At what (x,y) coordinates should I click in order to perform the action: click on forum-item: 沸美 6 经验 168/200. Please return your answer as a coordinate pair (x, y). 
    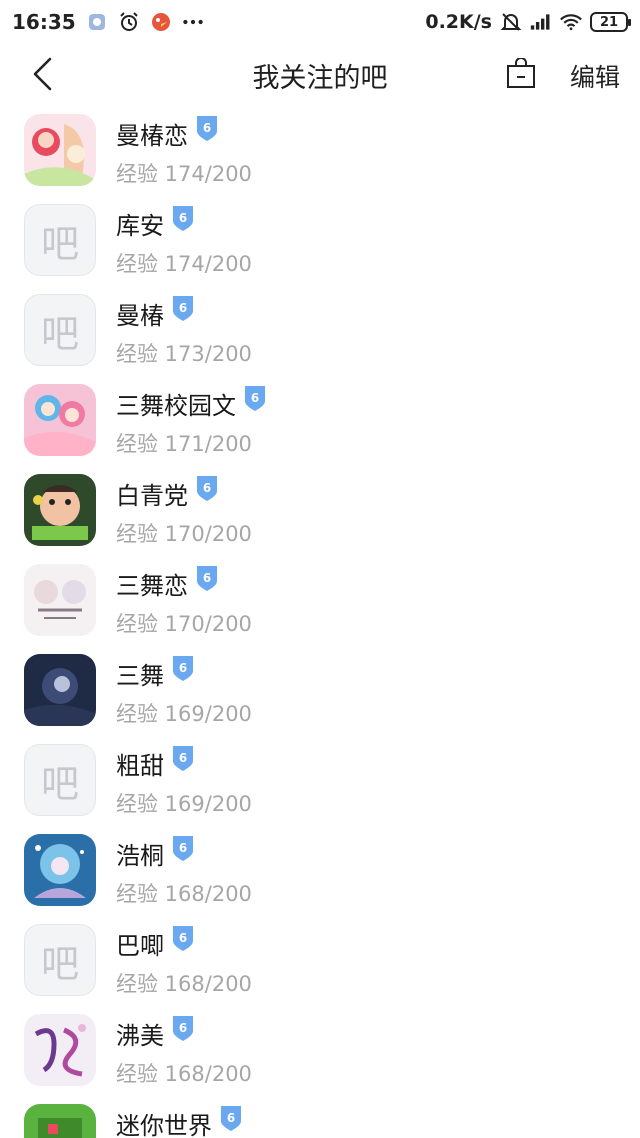
    Looking at the image, I should click on (320, 1051).